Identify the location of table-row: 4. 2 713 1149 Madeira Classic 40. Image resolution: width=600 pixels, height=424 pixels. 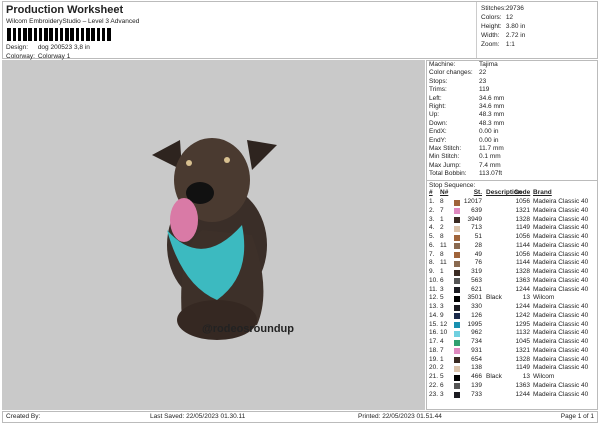
(512, 228).